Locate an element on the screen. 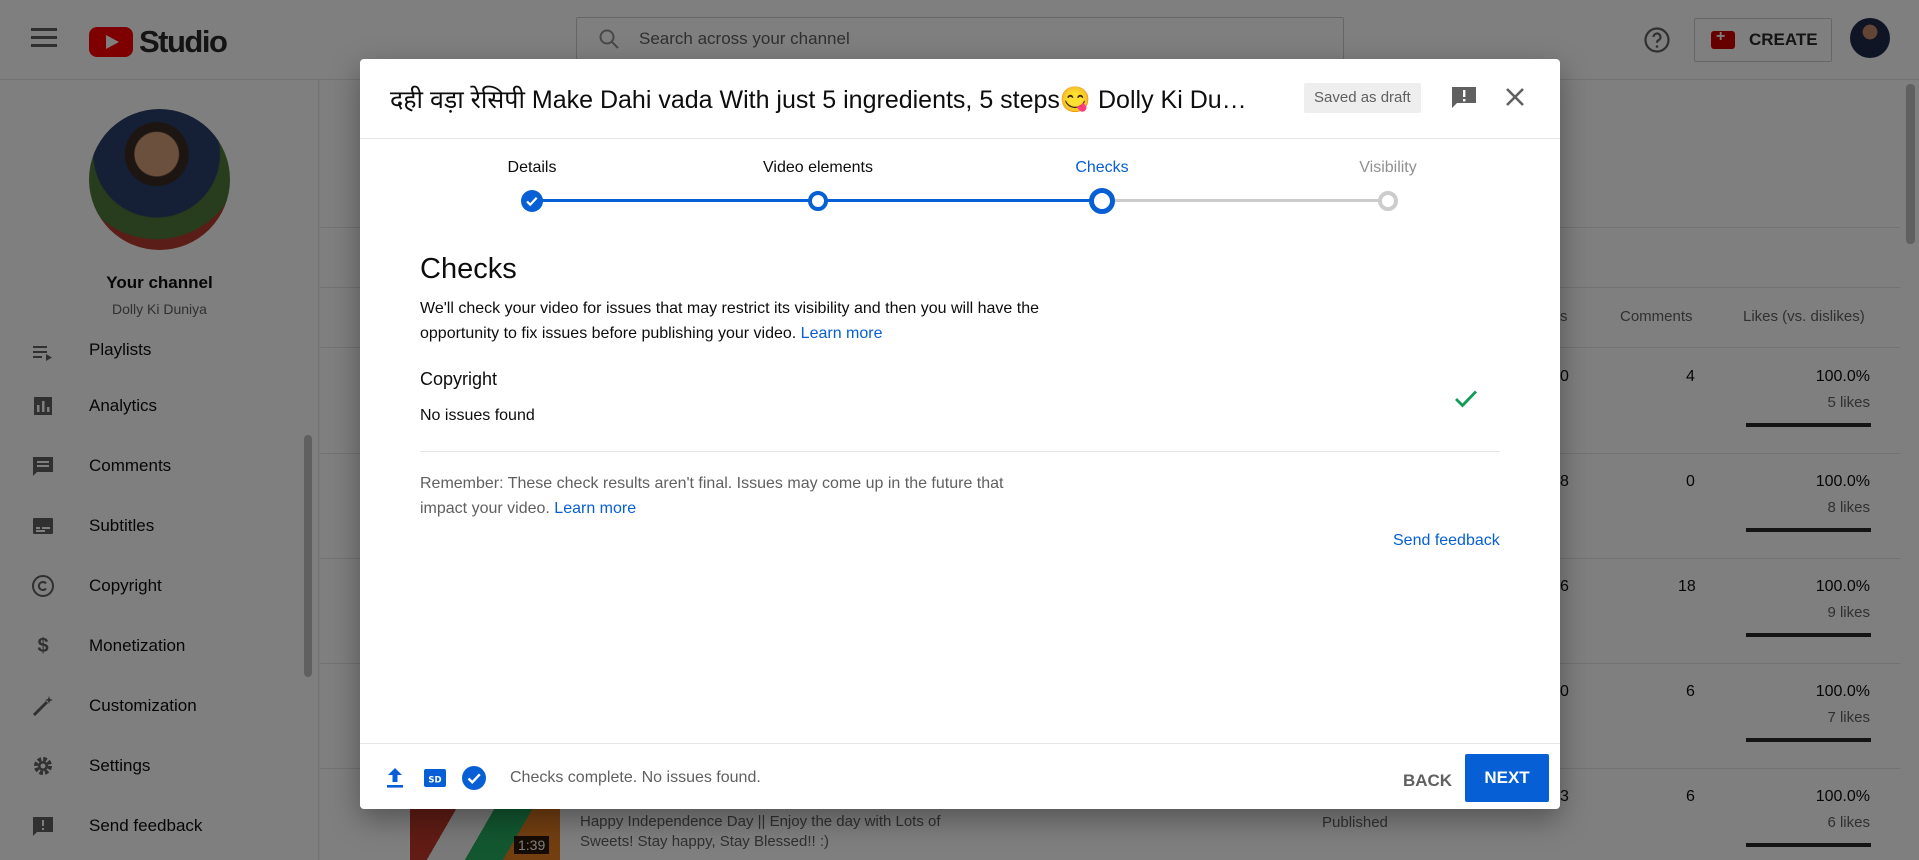 This screenshot has width=1919, height=860. checks-heading: Checks is located at coordinates (468, 269).